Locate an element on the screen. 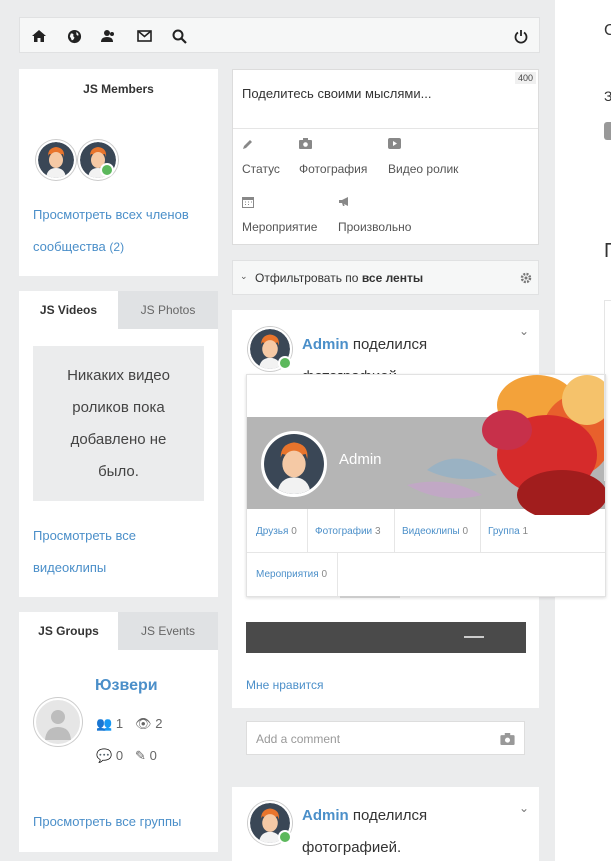  users-icon: 👥 is located at coordinates (104, 723).